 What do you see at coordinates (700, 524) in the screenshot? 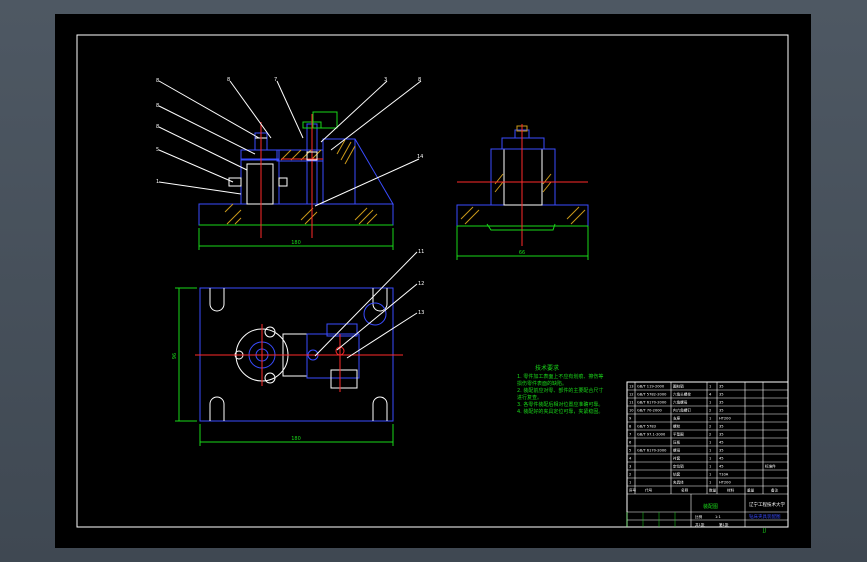
I see `sheet-total: 共1张` at bounding box center [700, 524].